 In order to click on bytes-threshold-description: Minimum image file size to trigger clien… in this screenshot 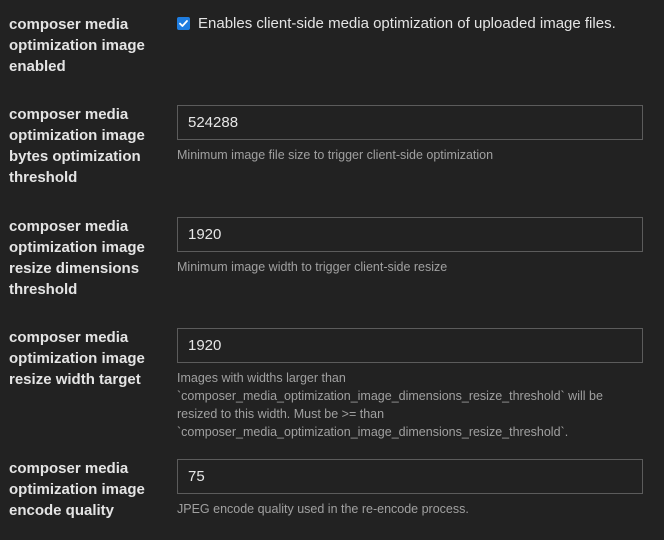, I will do `click(335, 155)`.